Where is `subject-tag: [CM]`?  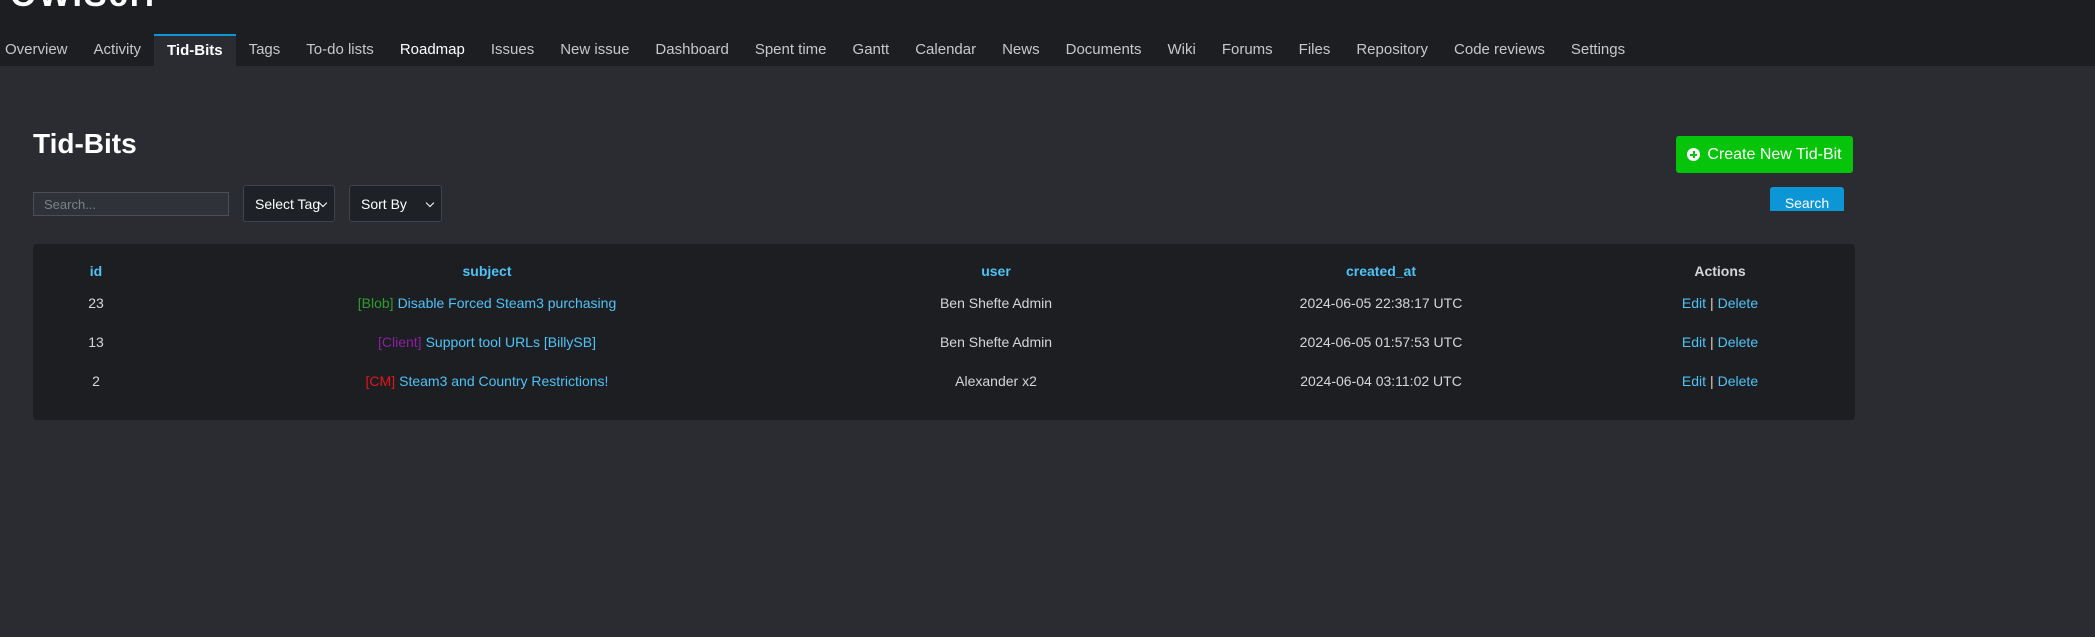
subject-tag: [CM] is located at coordinates (380, 380).